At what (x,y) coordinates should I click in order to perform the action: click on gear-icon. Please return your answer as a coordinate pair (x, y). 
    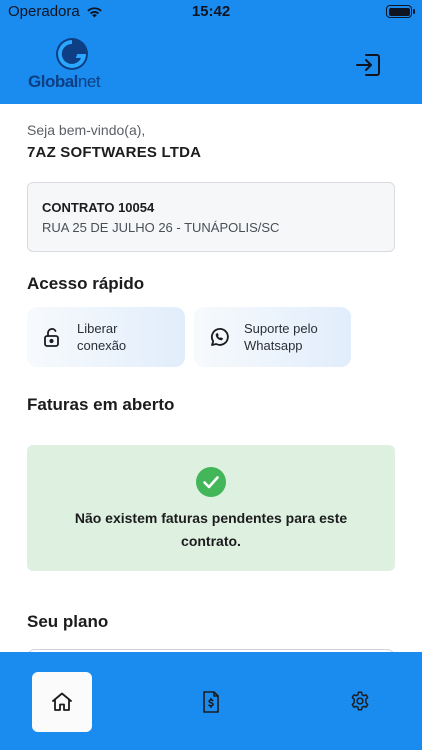
    Looking at the image, I should click on (360, 701).